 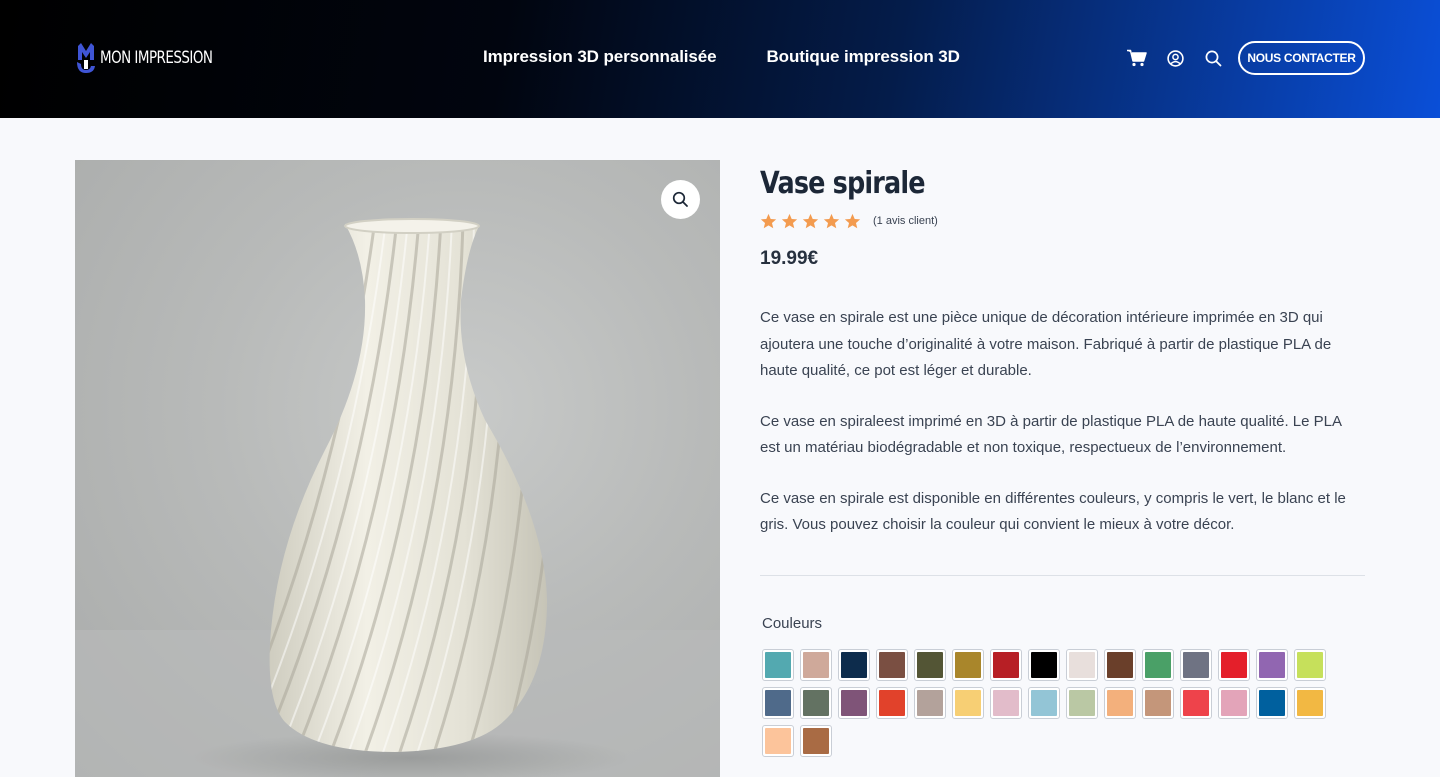 I want to click on nav-item-impression-personnalisee: Impression 3D personnalisée, so click(x=600, y=57).